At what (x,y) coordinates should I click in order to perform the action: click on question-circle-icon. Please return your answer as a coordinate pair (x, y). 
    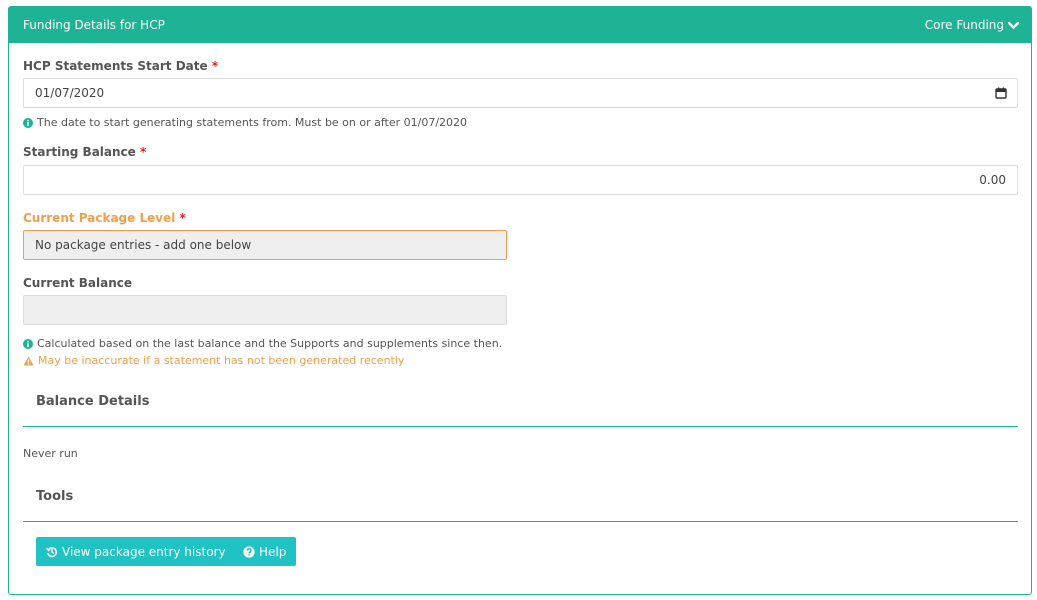
    Looking at the image, I should click on (249, 551).